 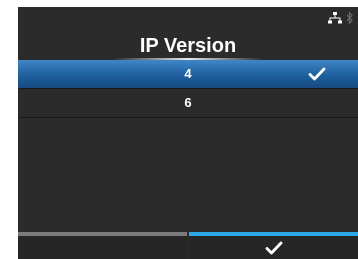 I want to click on softkey-confirm, so click(x=273, y=245).